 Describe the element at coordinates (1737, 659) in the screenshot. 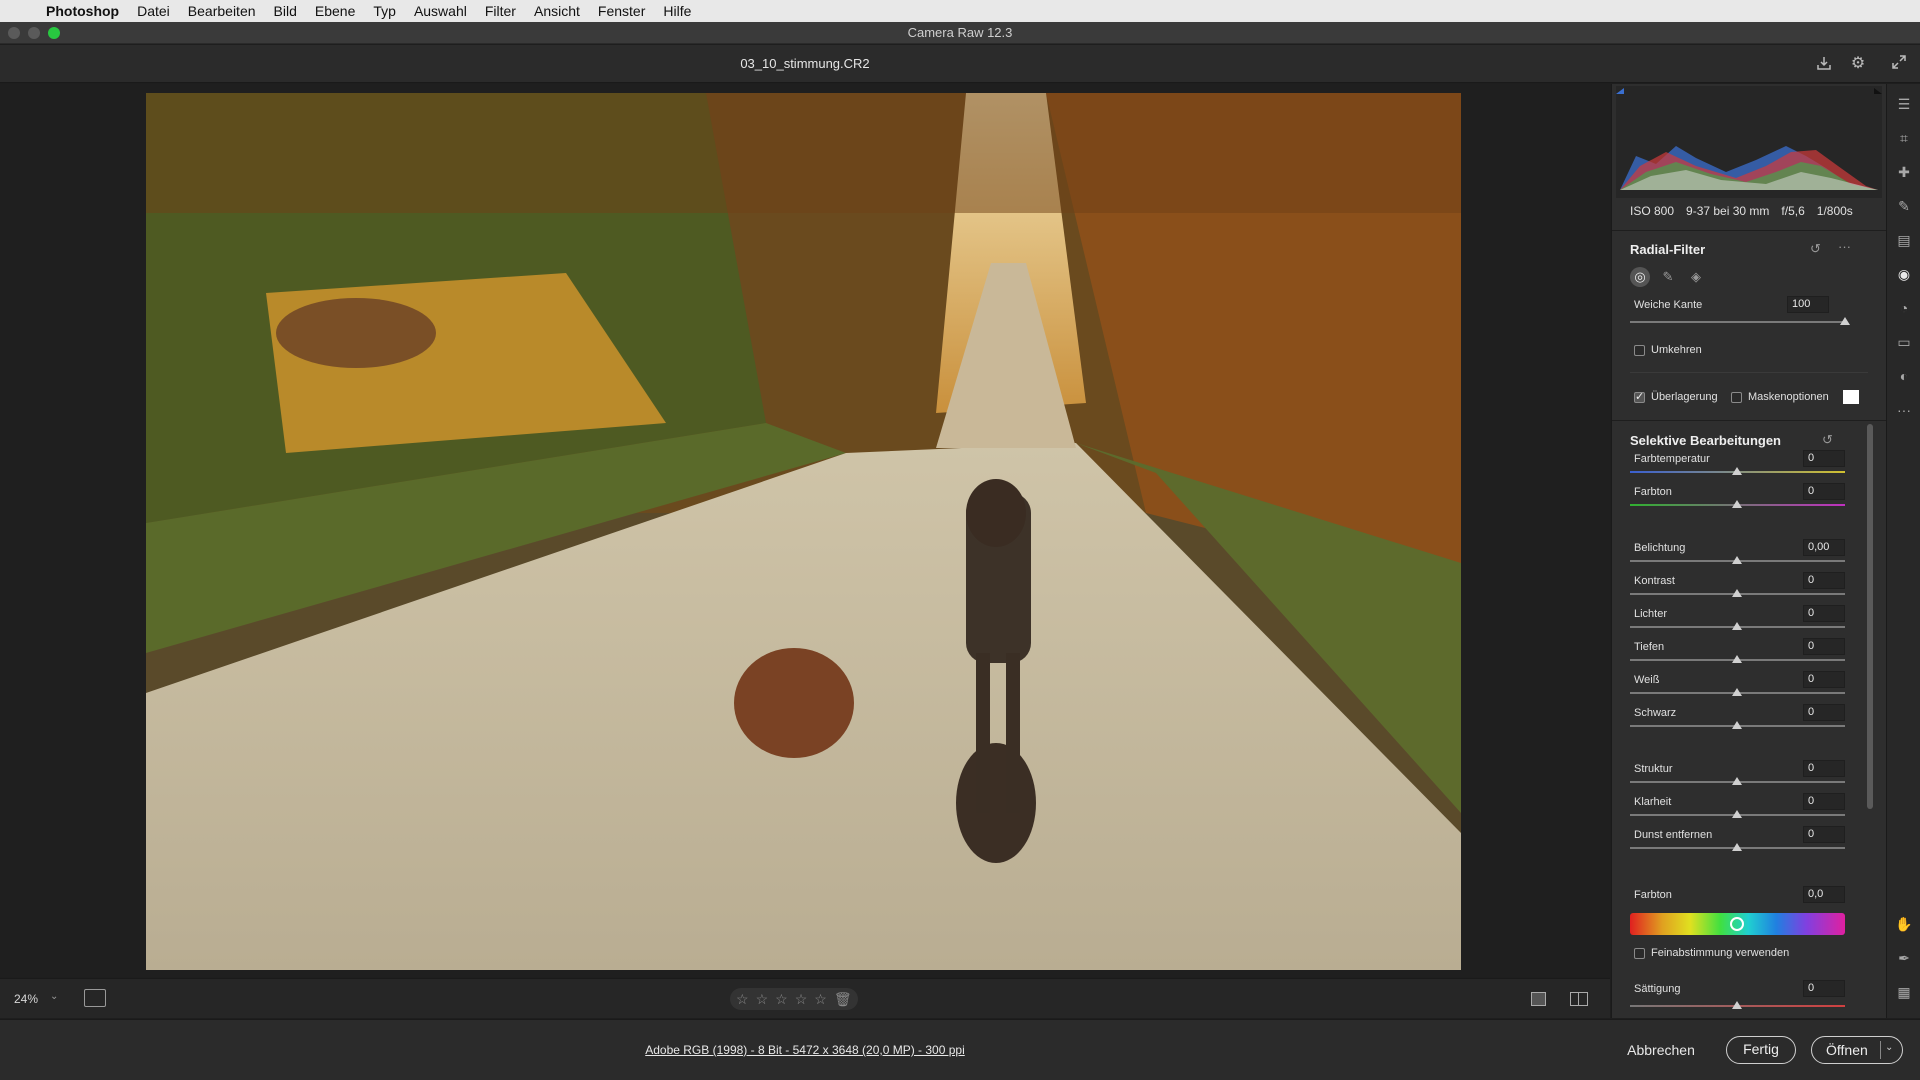

I see `tiefen-slider-thumb` at that location.